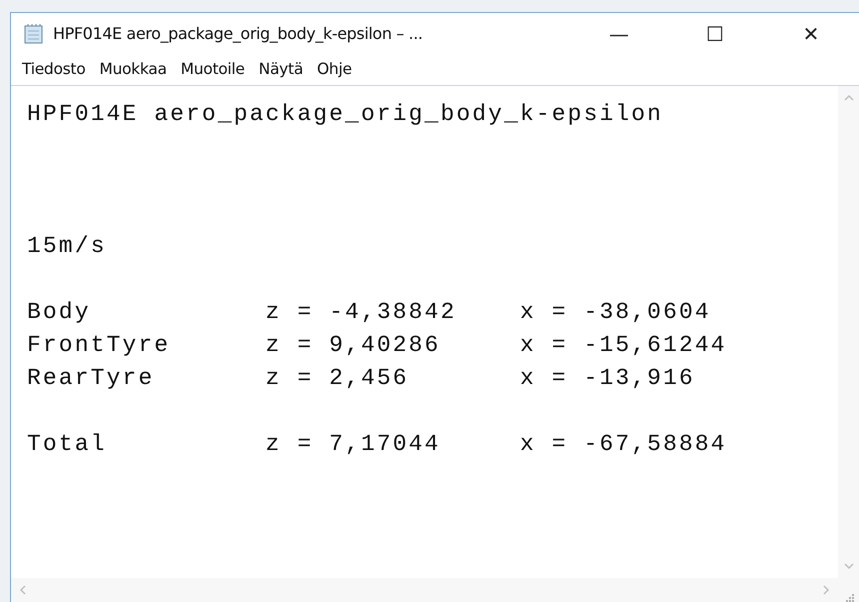  Describe the element at coordinates (811, 34) in the screenshot. I see `close-button: ✕` at that location.